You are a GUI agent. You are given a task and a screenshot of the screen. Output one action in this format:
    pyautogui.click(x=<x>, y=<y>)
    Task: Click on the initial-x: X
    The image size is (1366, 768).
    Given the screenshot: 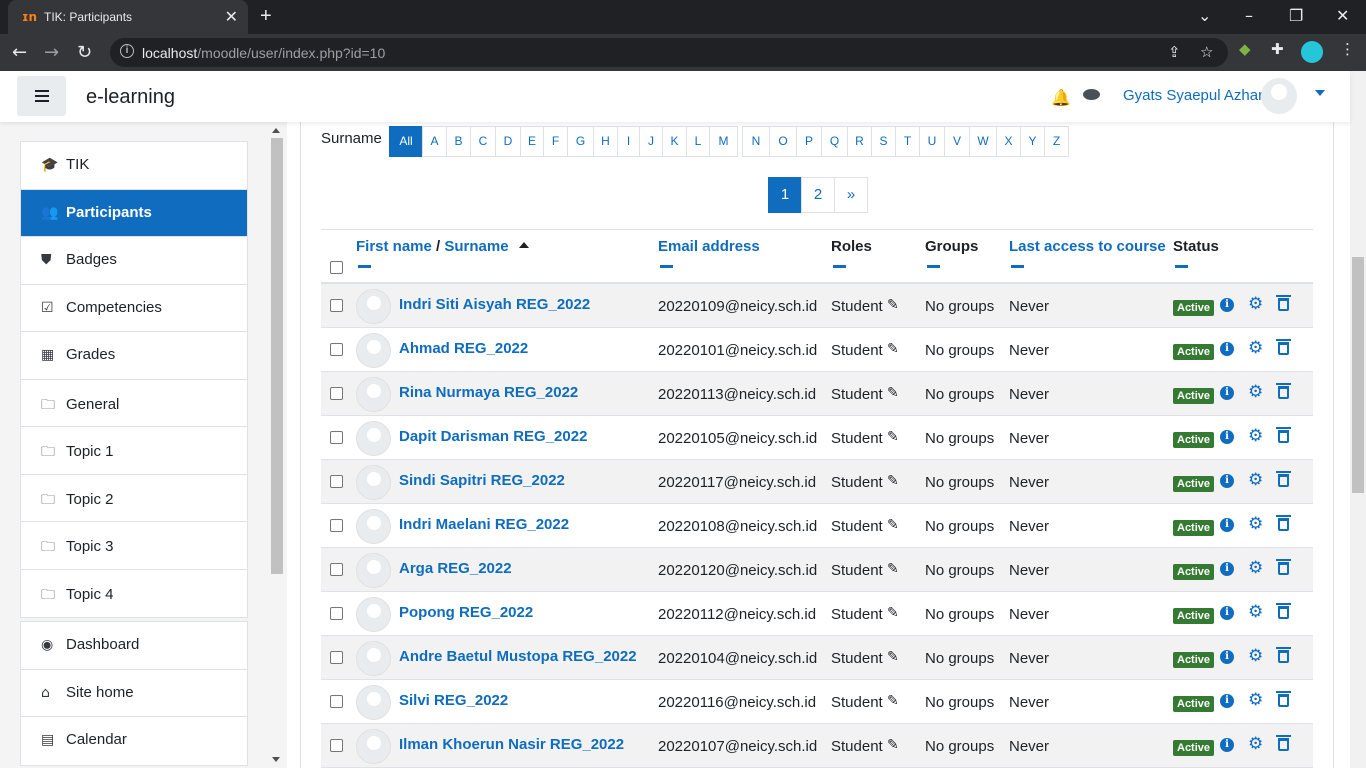 What is the action you would take?
    pyautogui.click(x=1008, y=141)
    